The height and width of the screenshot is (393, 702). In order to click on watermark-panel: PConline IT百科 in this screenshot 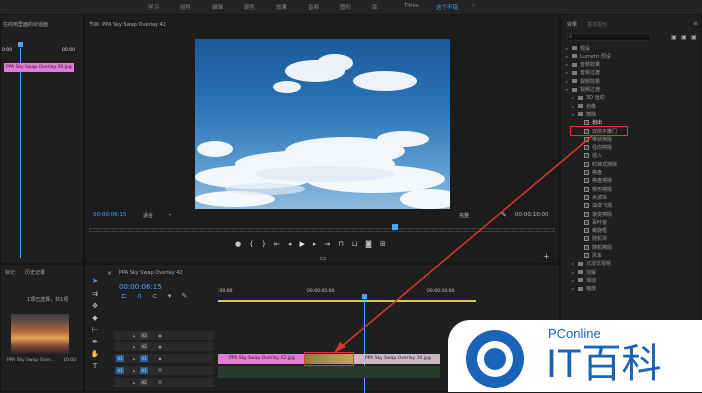, I will do `click(575, 356)`.